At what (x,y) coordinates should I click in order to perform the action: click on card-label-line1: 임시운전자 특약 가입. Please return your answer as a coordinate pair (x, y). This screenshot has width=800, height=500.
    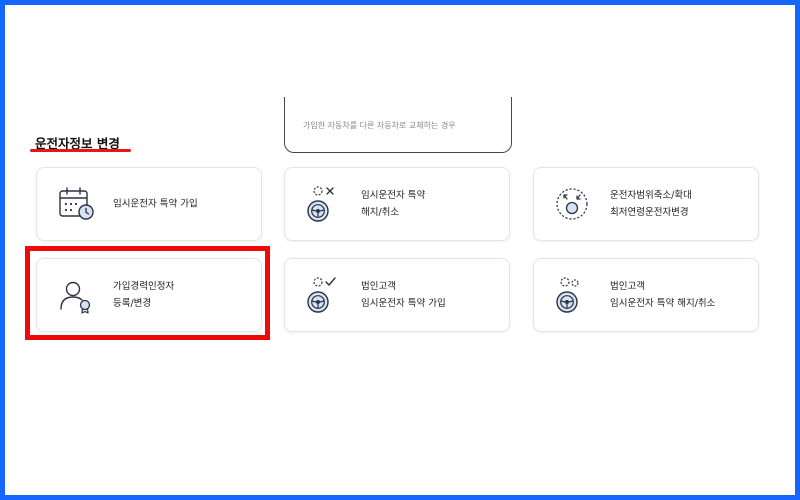
    Looking at the image, I should click on (155, 204).